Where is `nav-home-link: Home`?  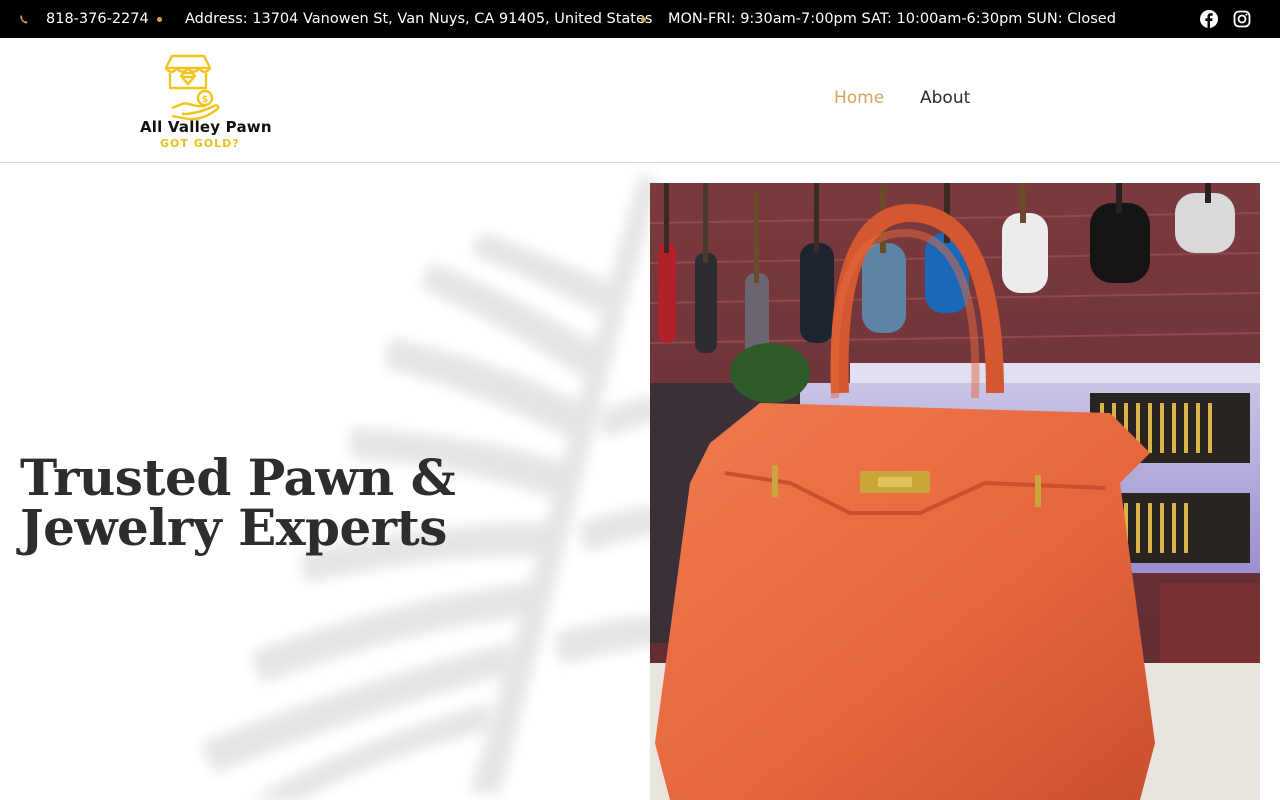
nav-home-link: Home is located at coordinates (859, 98).